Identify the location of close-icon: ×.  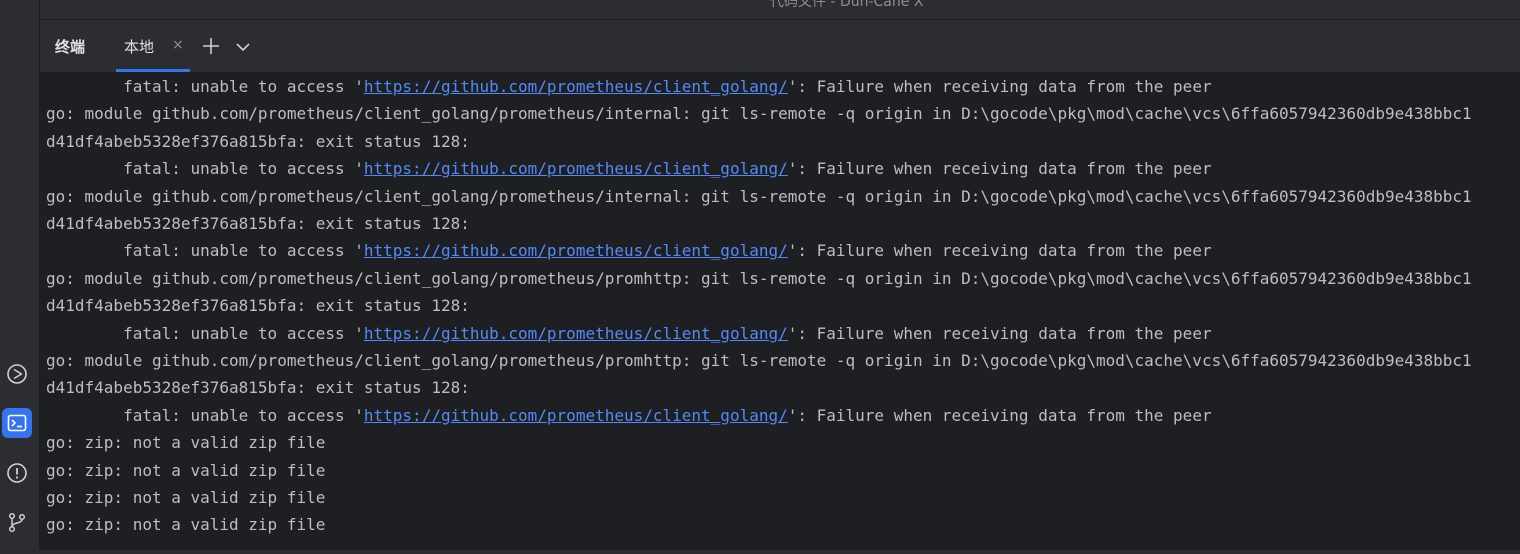
(178, 45).